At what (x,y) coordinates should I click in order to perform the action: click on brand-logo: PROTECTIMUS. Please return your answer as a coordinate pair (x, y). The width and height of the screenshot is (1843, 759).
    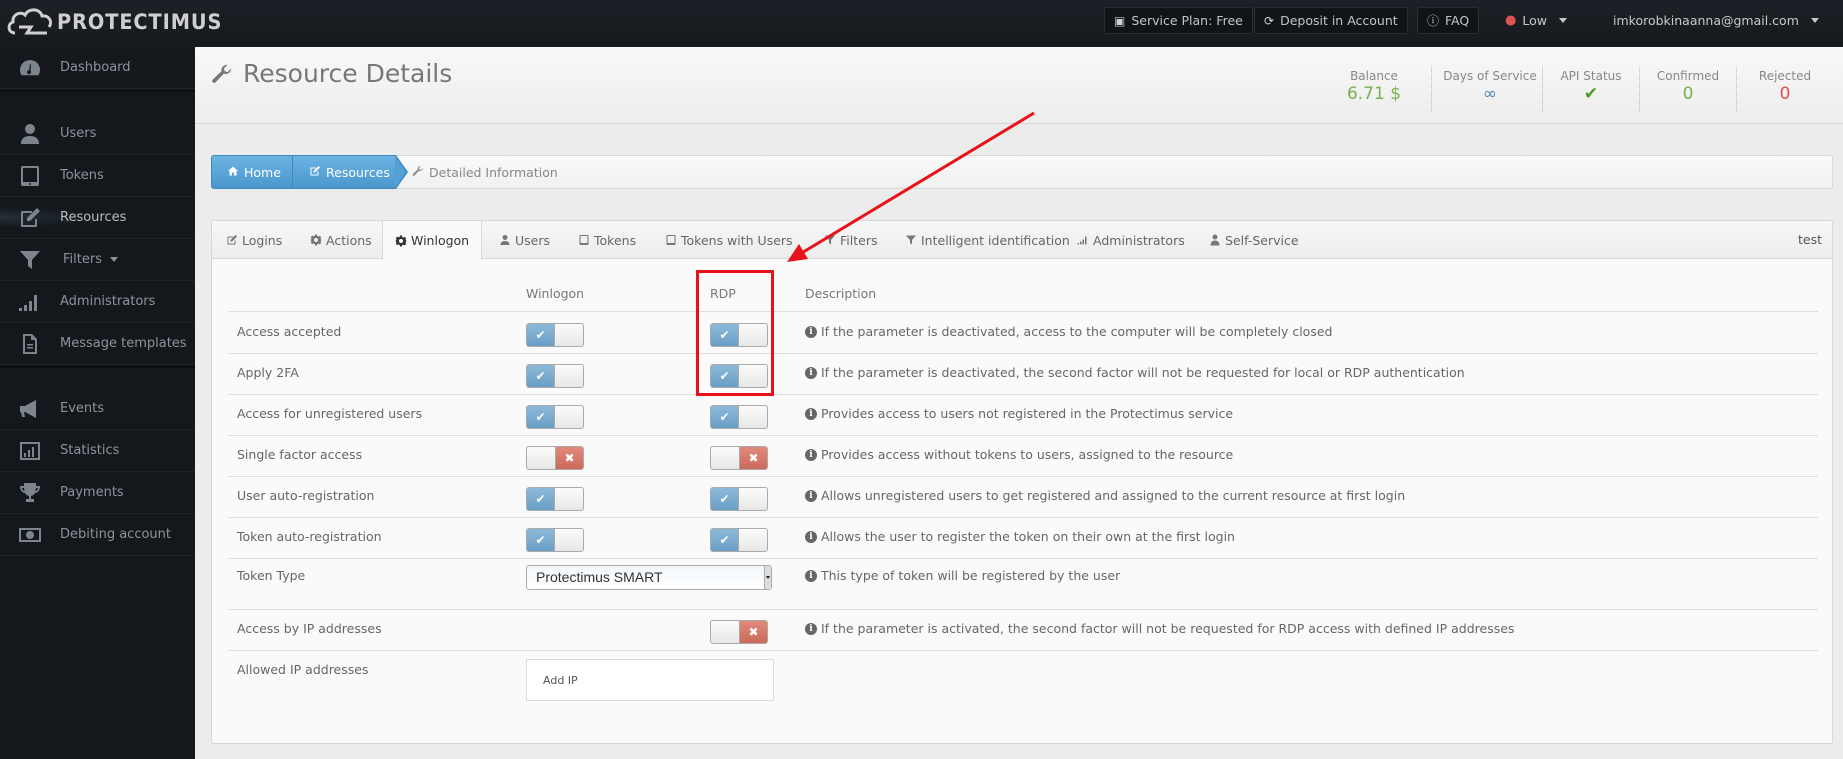
    Looking at the image, I should click on (121, 22).